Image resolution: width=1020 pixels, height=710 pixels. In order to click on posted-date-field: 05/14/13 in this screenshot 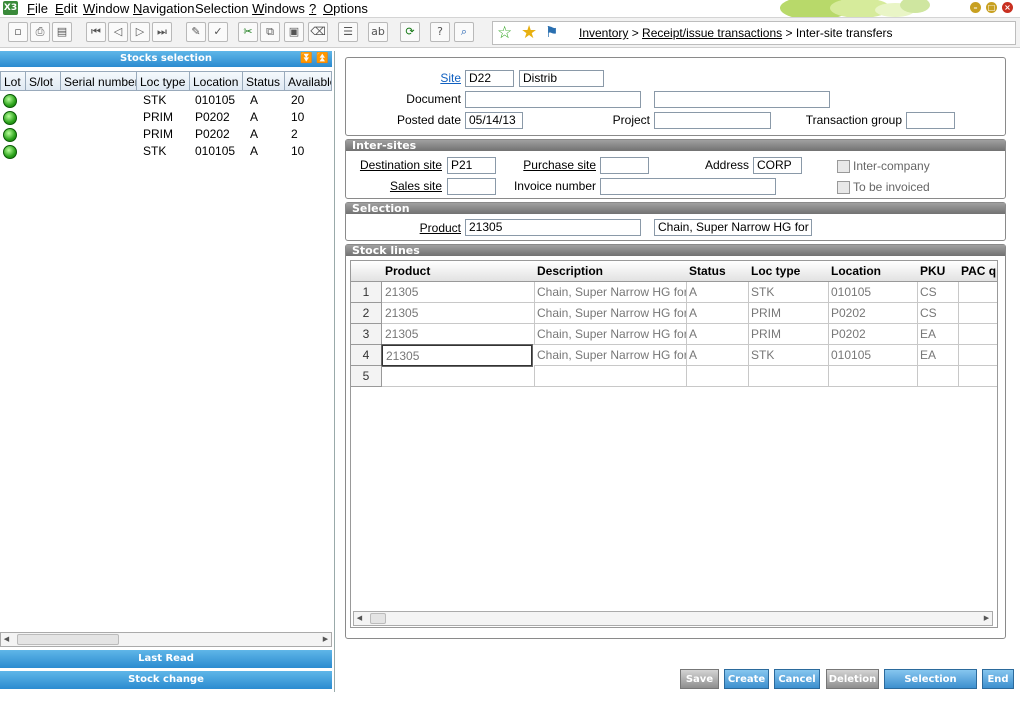, I will do `click(494, 120)`.